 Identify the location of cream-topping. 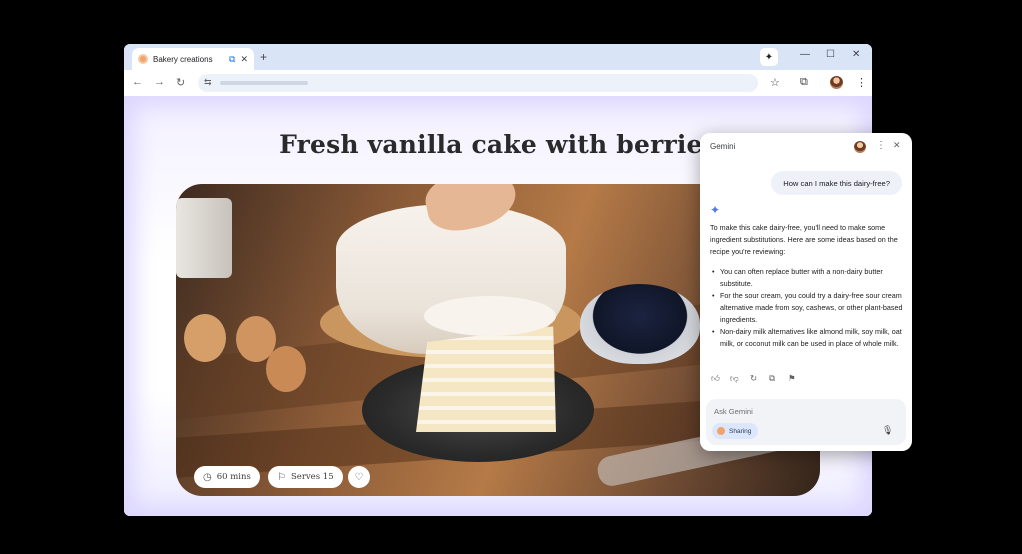
(490, 316).